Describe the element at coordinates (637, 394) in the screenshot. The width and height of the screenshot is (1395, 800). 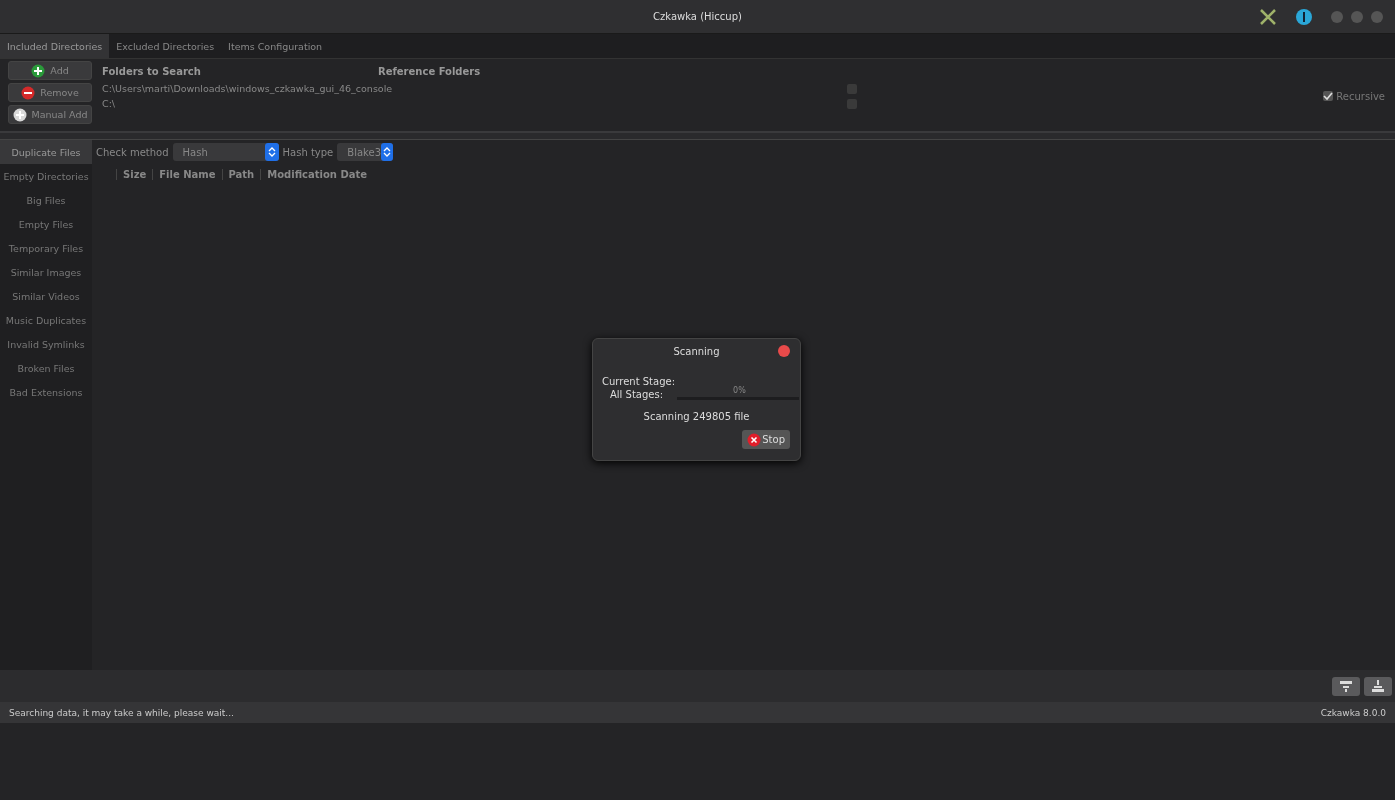
I see `stage-label: All Stages:` at that location.